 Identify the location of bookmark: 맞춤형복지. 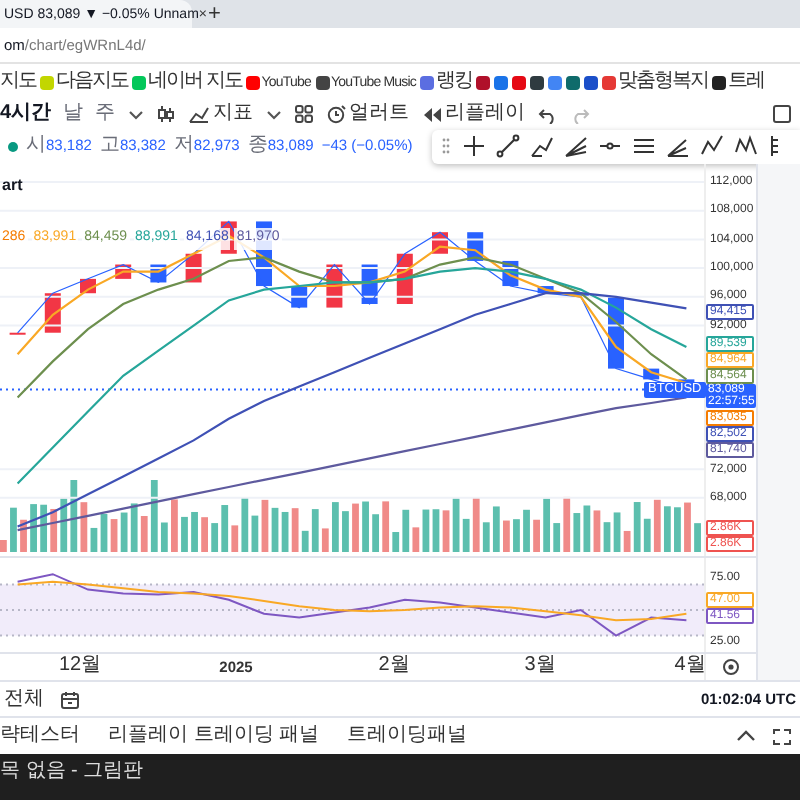
(655, 82).